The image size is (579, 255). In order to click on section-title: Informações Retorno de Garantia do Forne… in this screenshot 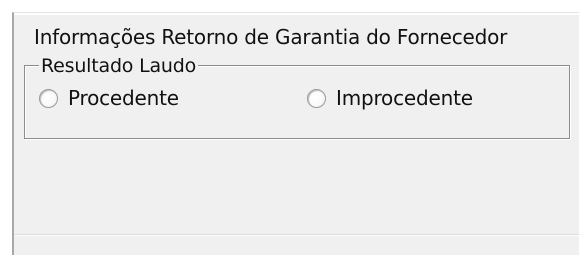, I will do `click(271, 37)`.